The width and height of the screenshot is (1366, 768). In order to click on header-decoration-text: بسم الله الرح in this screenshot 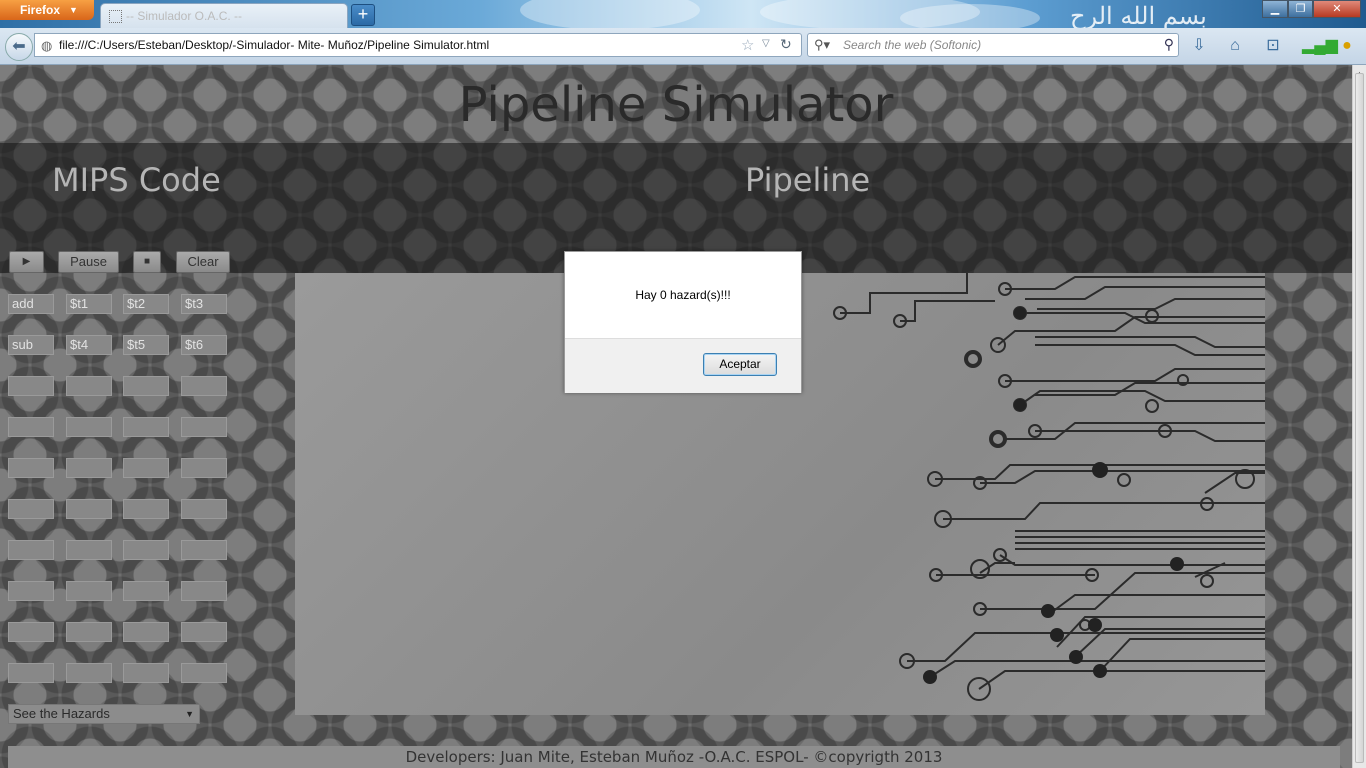, I will do `click(1138, 16)`.